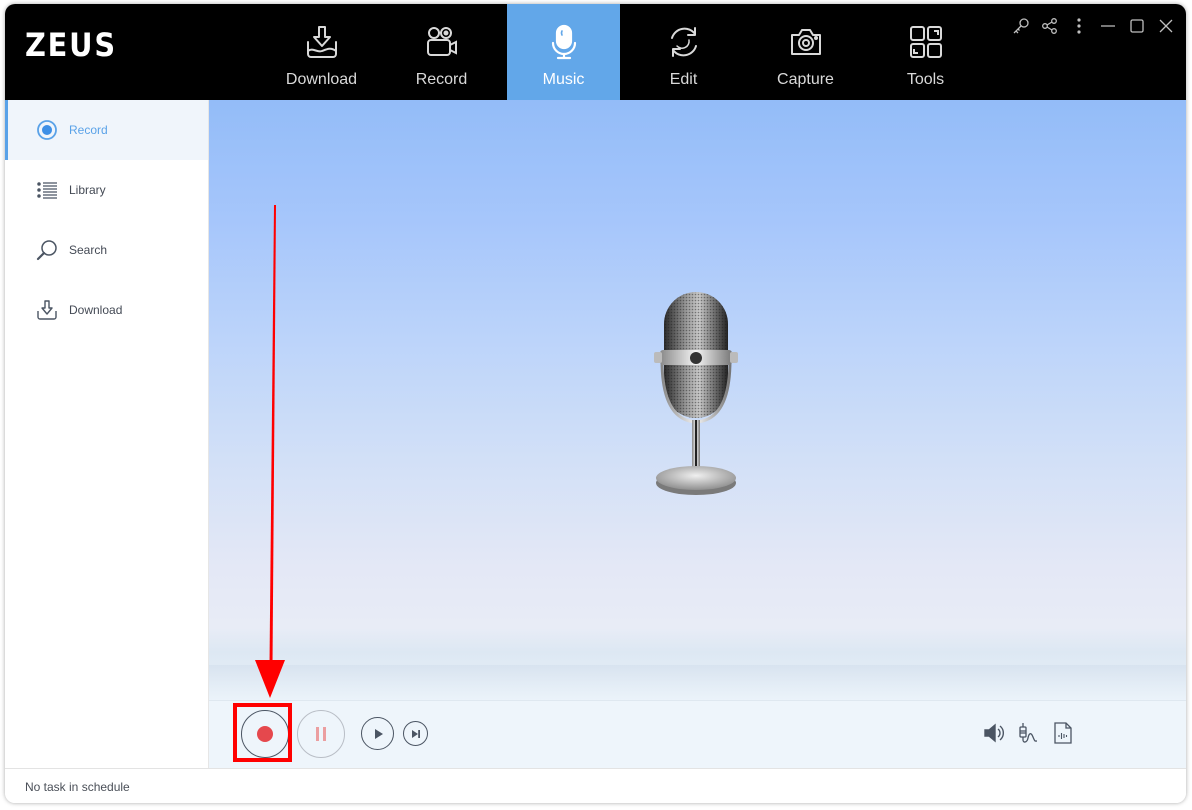 The width and height of the screenshot is (1192, 810). Describe the element at coordinates (563, 42) in the screenshot. I see `microphone-icon` at that location.